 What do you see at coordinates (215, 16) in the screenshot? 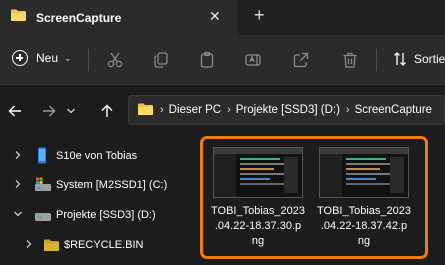
I see `close-tab-icon: ✕` at bounding box center [215, 16].